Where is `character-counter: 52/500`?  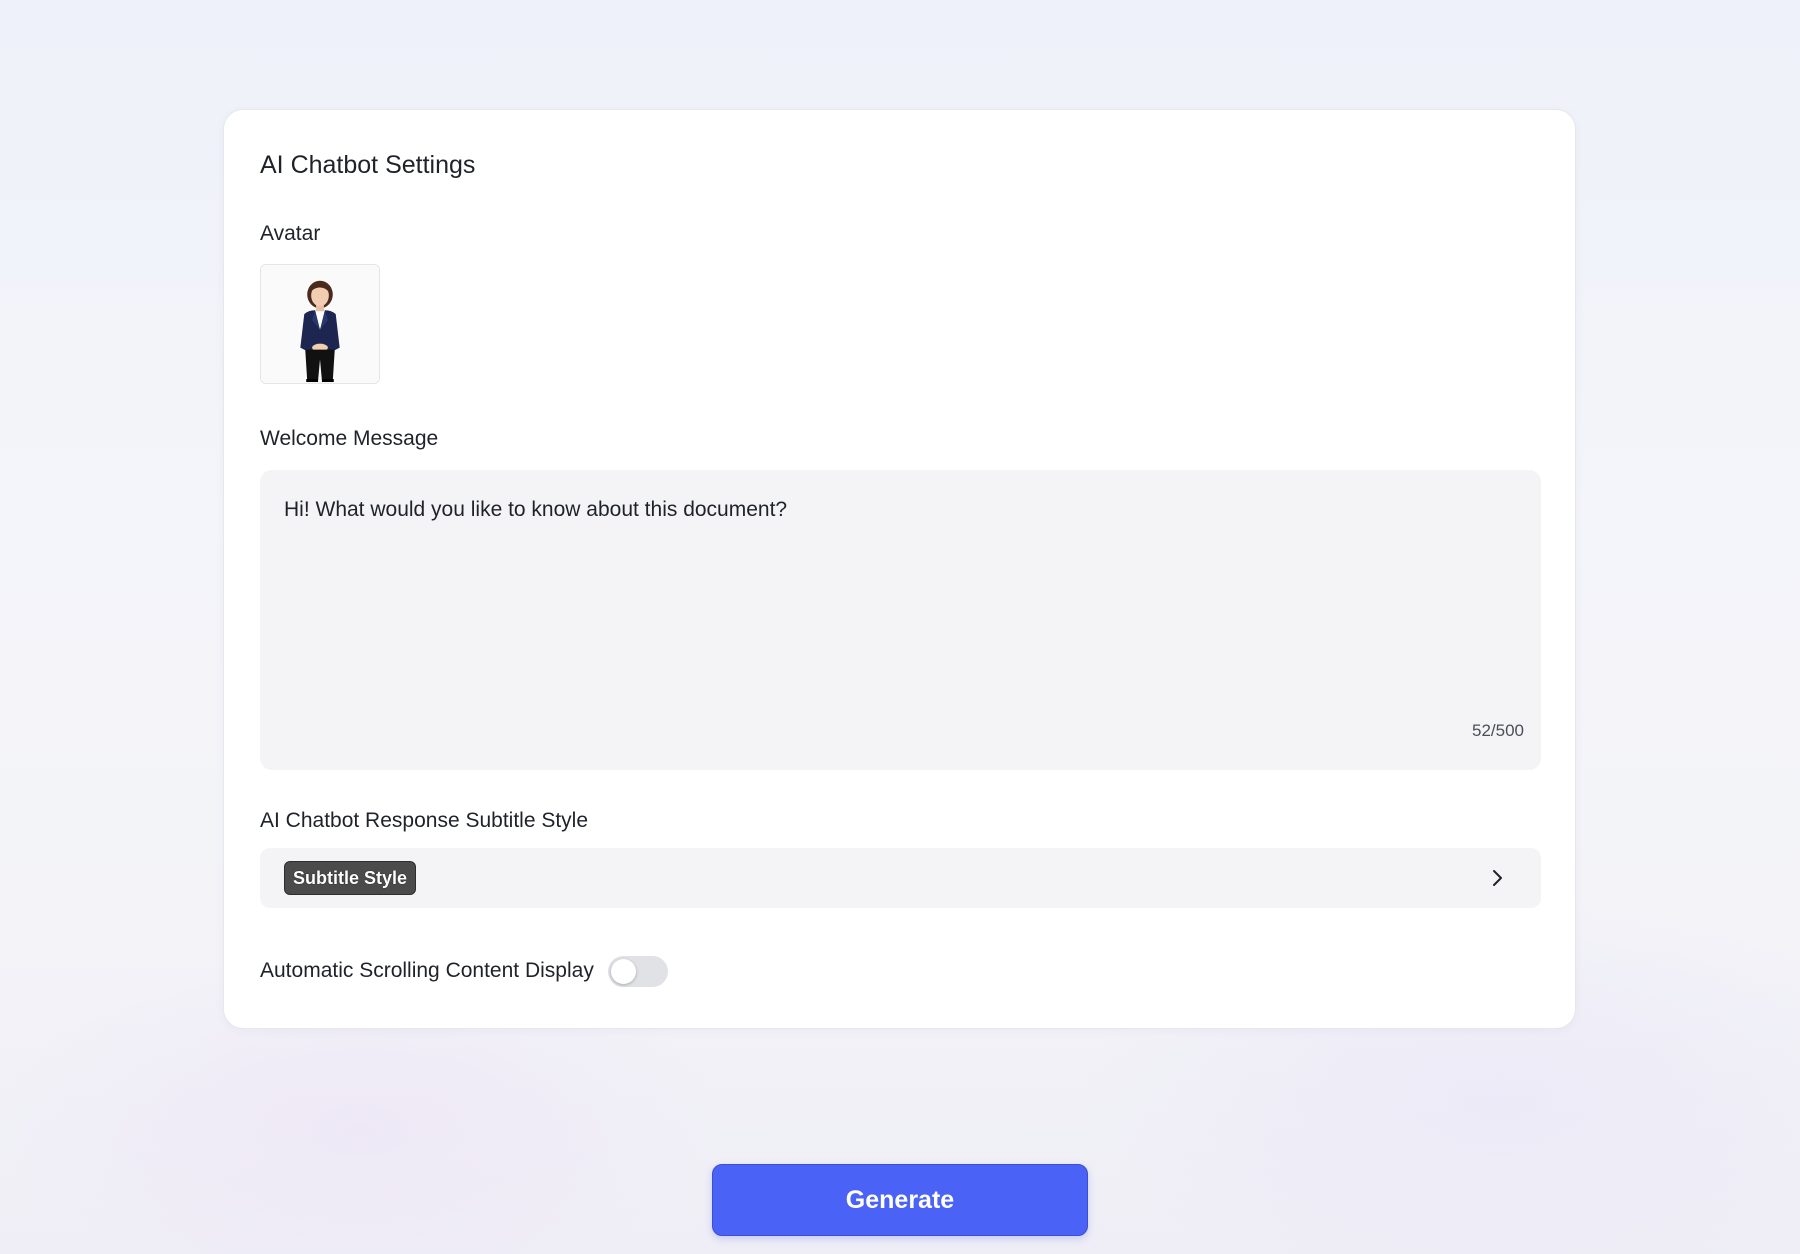 character-counter: 52/500 is located at coordinates (1498, 730).